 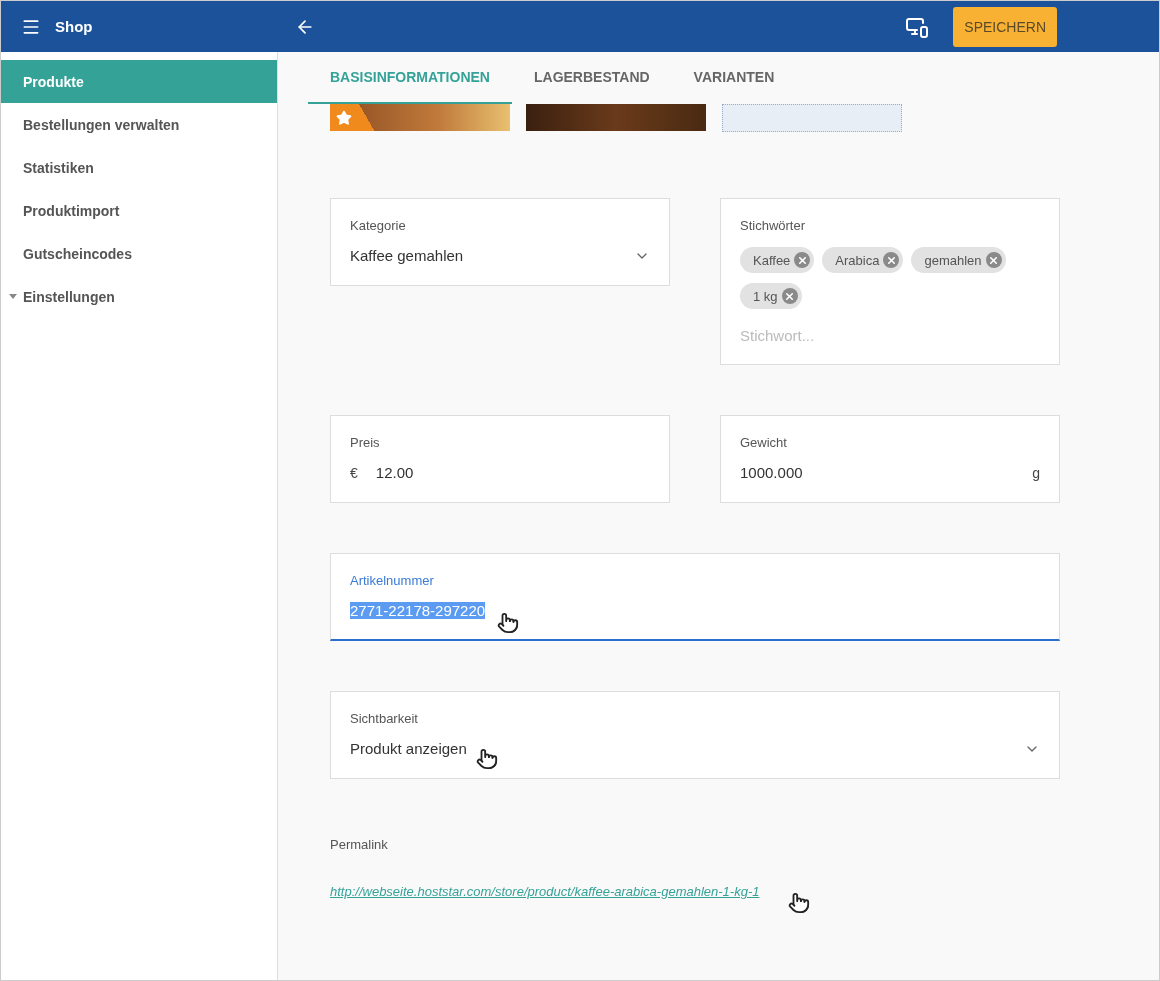 I want to click on select-value: Kaffee gemahlen, so click(x=407, y=255).